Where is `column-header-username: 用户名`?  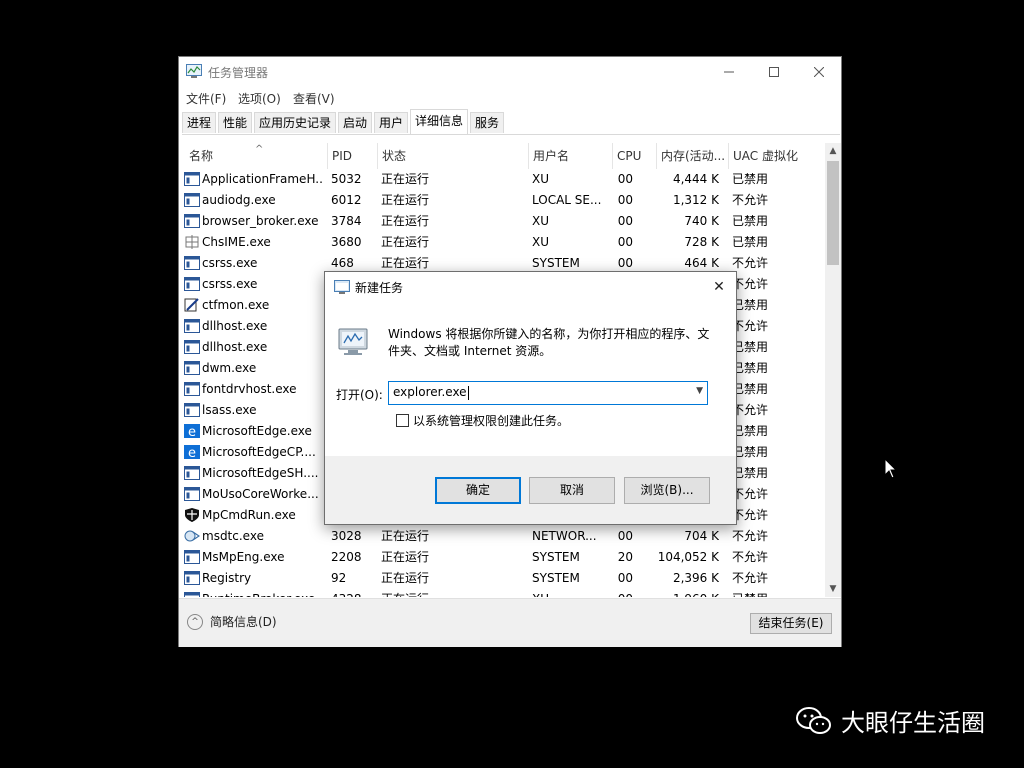
column-header-username: 用户名 is located at coordinates (566, 156).